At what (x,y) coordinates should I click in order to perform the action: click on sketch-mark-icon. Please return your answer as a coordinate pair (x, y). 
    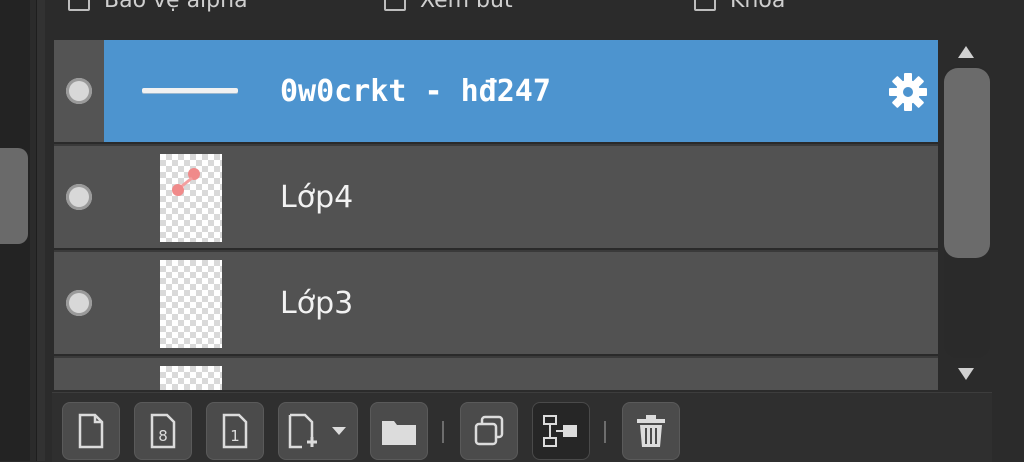
    Looking at the image, I should click on (186, 182).